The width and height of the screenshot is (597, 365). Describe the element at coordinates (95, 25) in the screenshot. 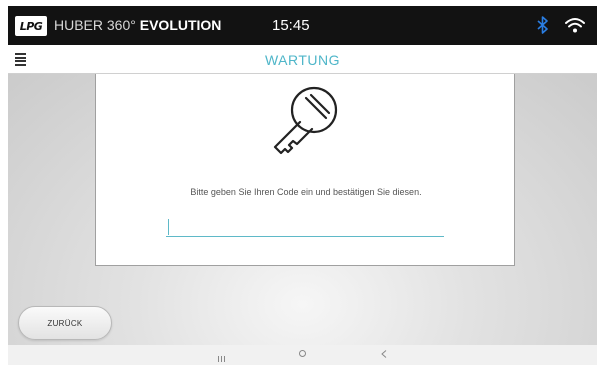

I see `app-title-light: HUBER 360°` at that location.